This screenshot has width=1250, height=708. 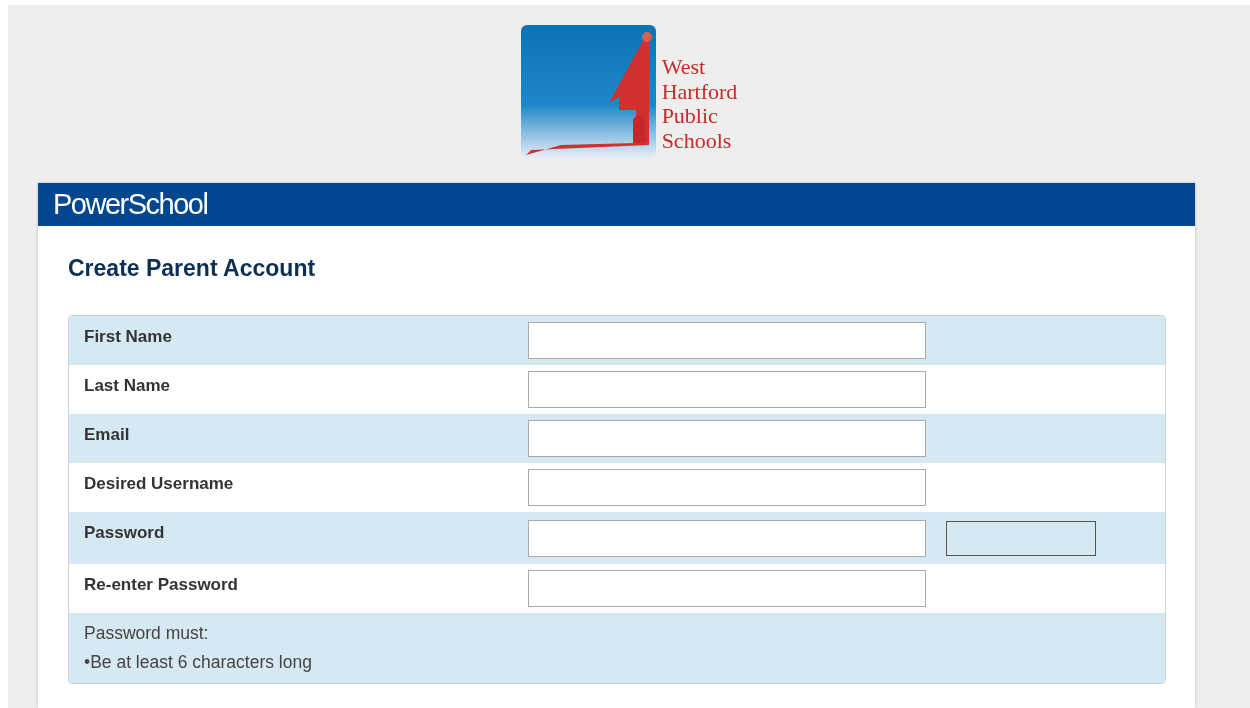 I want to click on field-label: Re-enter Password, so click(x=161, y=584).